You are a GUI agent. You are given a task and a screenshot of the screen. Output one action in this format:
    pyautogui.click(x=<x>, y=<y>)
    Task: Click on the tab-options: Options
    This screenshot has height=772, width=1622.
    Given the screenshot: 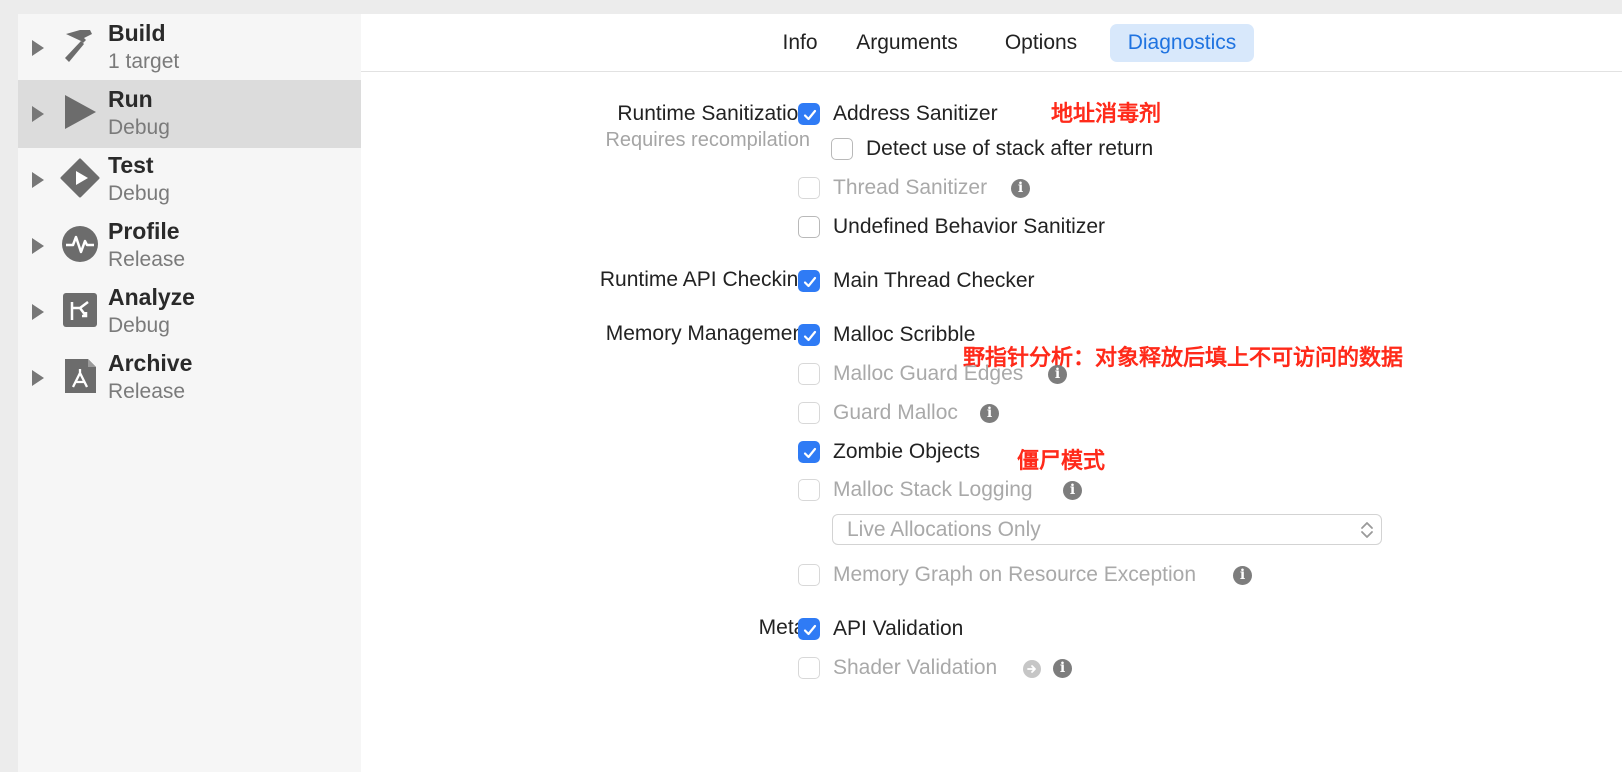 What is the action you would take?
    pyautogui.click(x=1041, y=43)
    